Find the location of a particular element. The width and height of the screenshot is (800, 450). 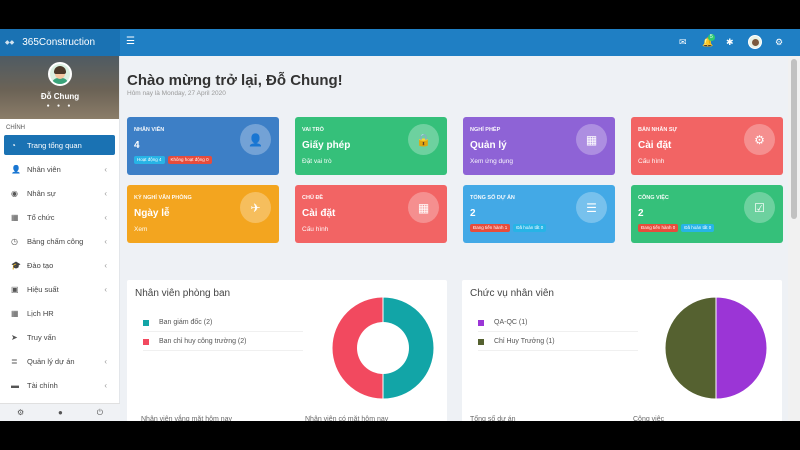

sidebar-item-label: Tài chính is located at coordinates (42, 385).